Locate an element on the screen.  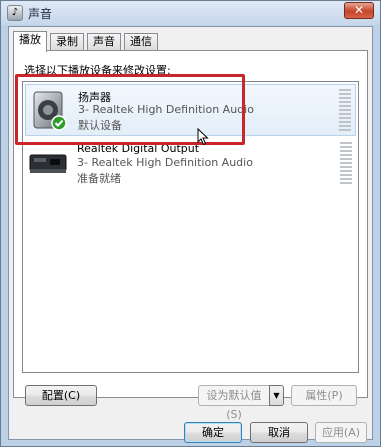
title-bar: ♪ 声音 ✕ is located at coordinates (190, 13).